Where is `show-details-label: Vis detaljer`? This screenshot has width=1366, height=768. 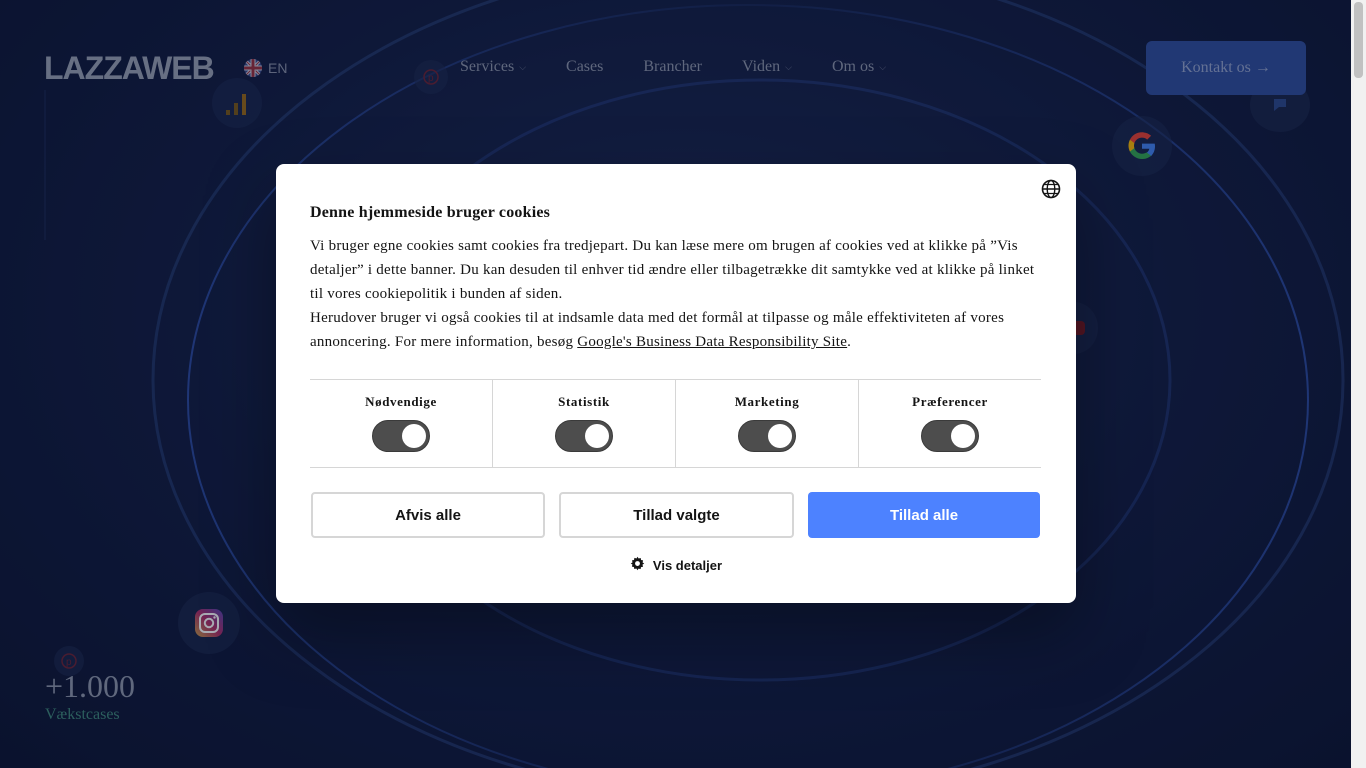 show-details-label: Vis detaljer is located at coordinates (687, 565).